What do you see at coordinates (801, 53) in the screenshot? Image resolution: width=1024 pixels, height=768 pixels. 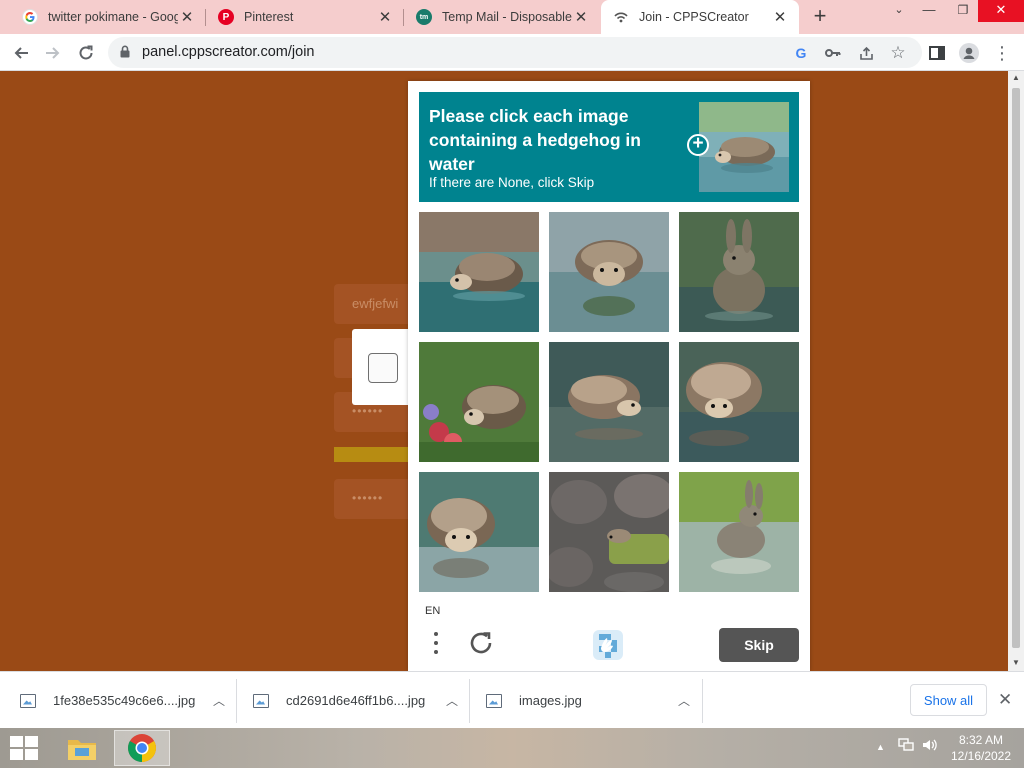 I see `google-translate-icon: G` at bounding box center [801, 53].